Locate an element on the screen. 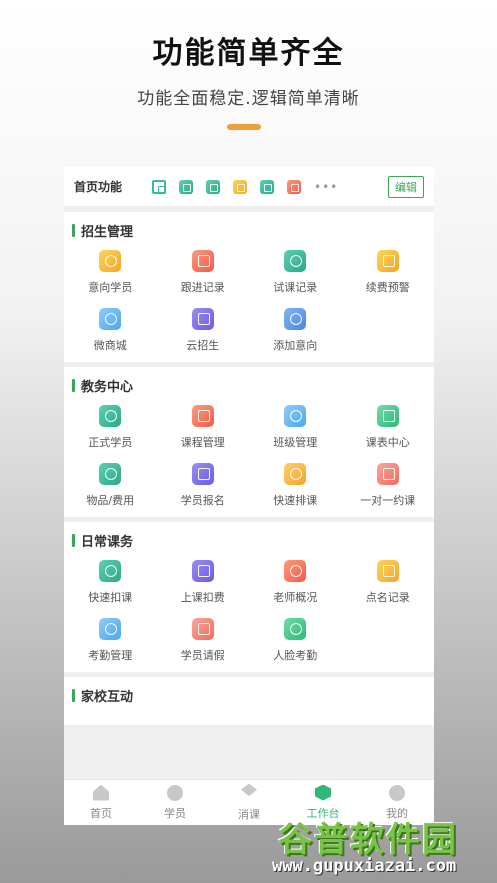 This screenshot has width=497, height=883. section-4: 家校互动 is located at coordinates (249, 701).